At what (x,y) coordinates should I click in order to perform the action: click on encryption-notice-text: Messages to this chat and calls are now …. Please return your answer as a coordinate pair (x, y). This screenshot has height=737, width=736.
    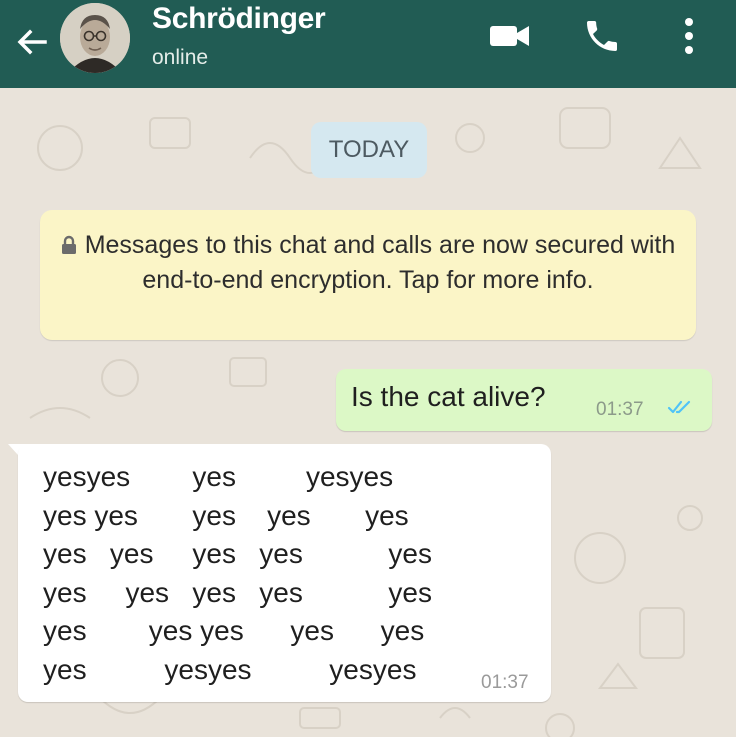
    Looking at the image, I should click on (380, 262).